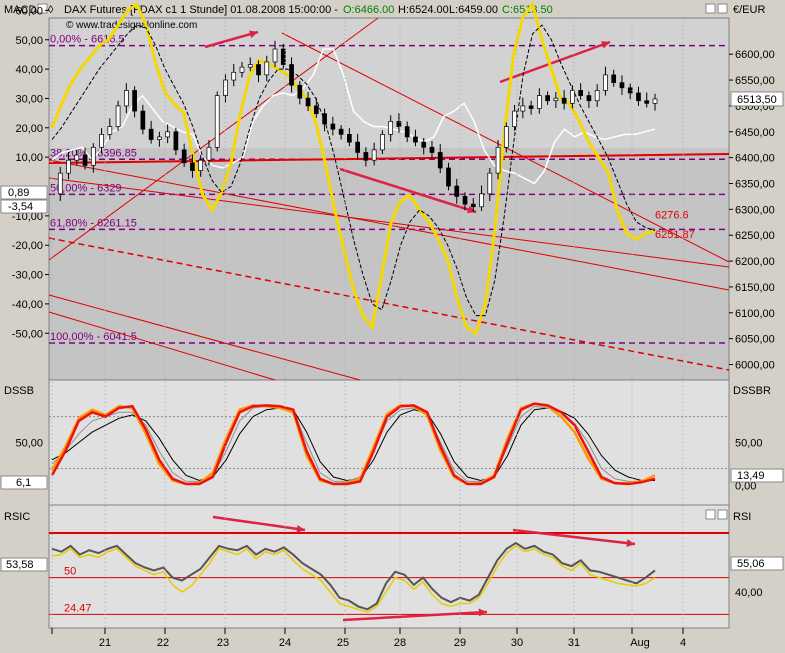  I want to click on rsi-left-flag-label: 53,58, so click(20, 565).